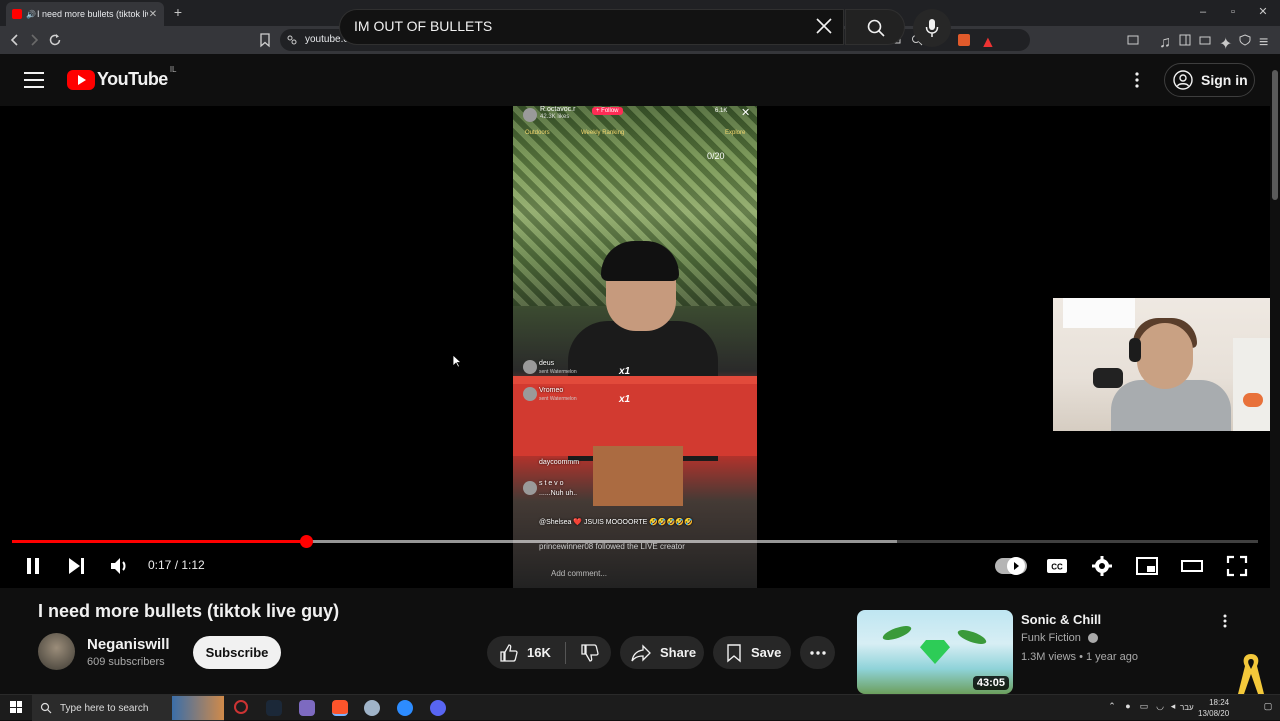 The image size is (1280, 721). I want to click on save-button: Save, so click(752, 652).